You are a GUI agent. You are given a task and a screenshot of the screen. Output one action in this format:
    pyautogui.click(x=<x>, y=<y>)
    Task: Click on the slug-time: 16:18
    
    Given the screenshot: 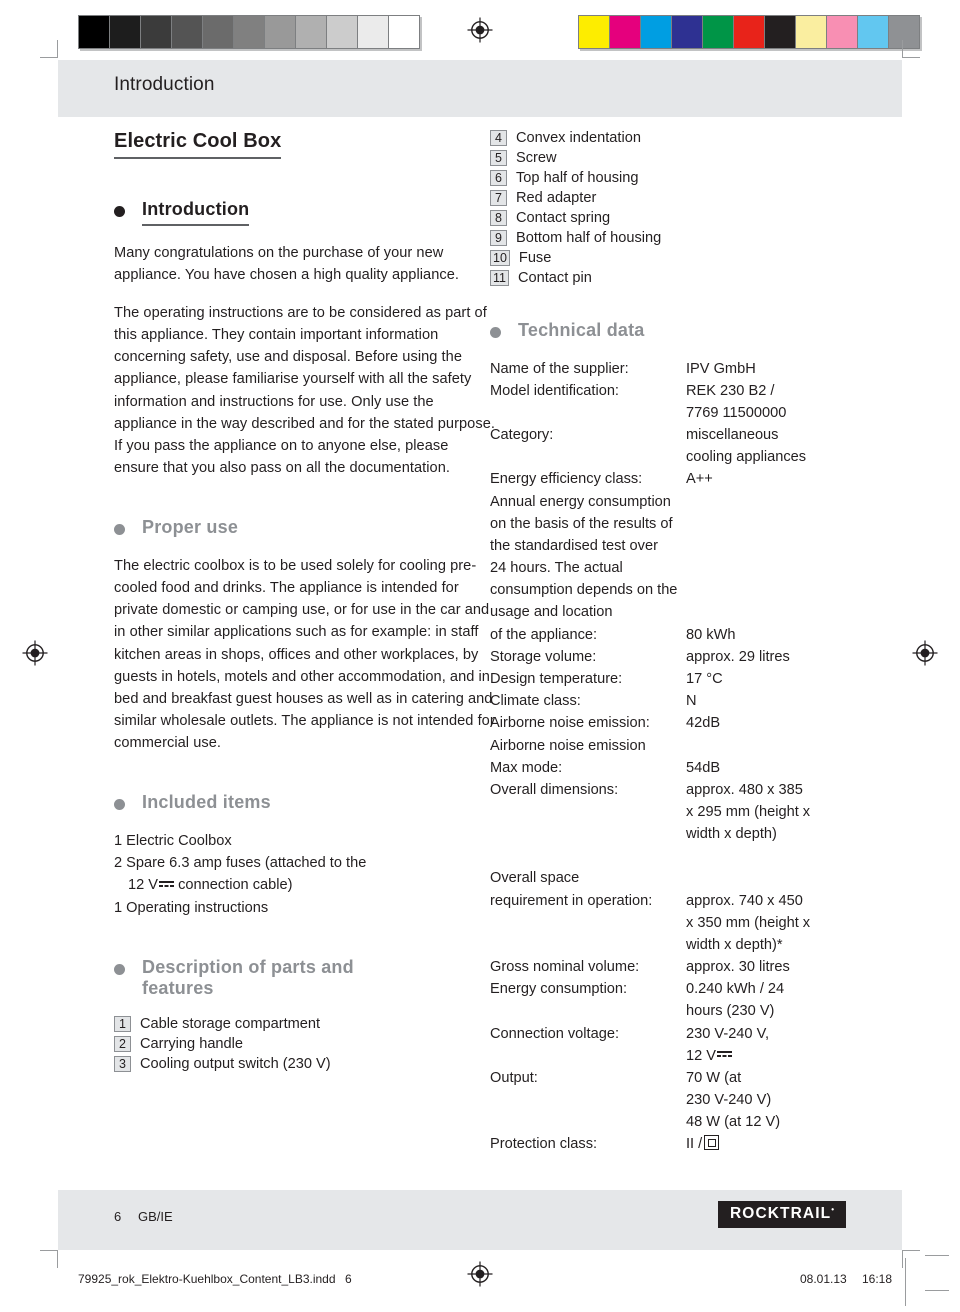 What is the action you would take?
    pyautogui.click(x=877, y=1279)
    